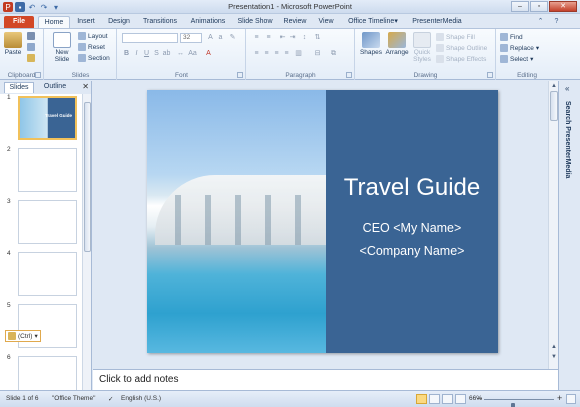  Describe the element at coordinates (461, 59) in the screenshot. I see `shape-effects-button: Shape Effects` at that location.